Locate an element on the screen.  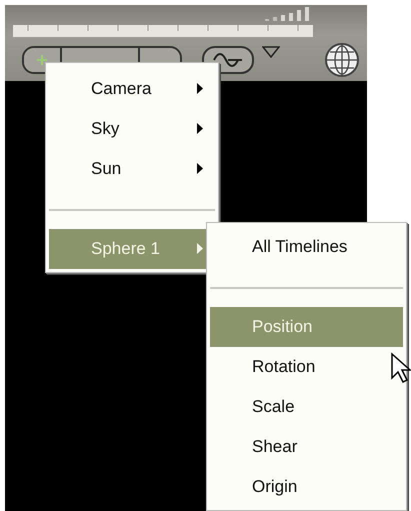
menu-item: Sky is located at coordinates (132, 129).